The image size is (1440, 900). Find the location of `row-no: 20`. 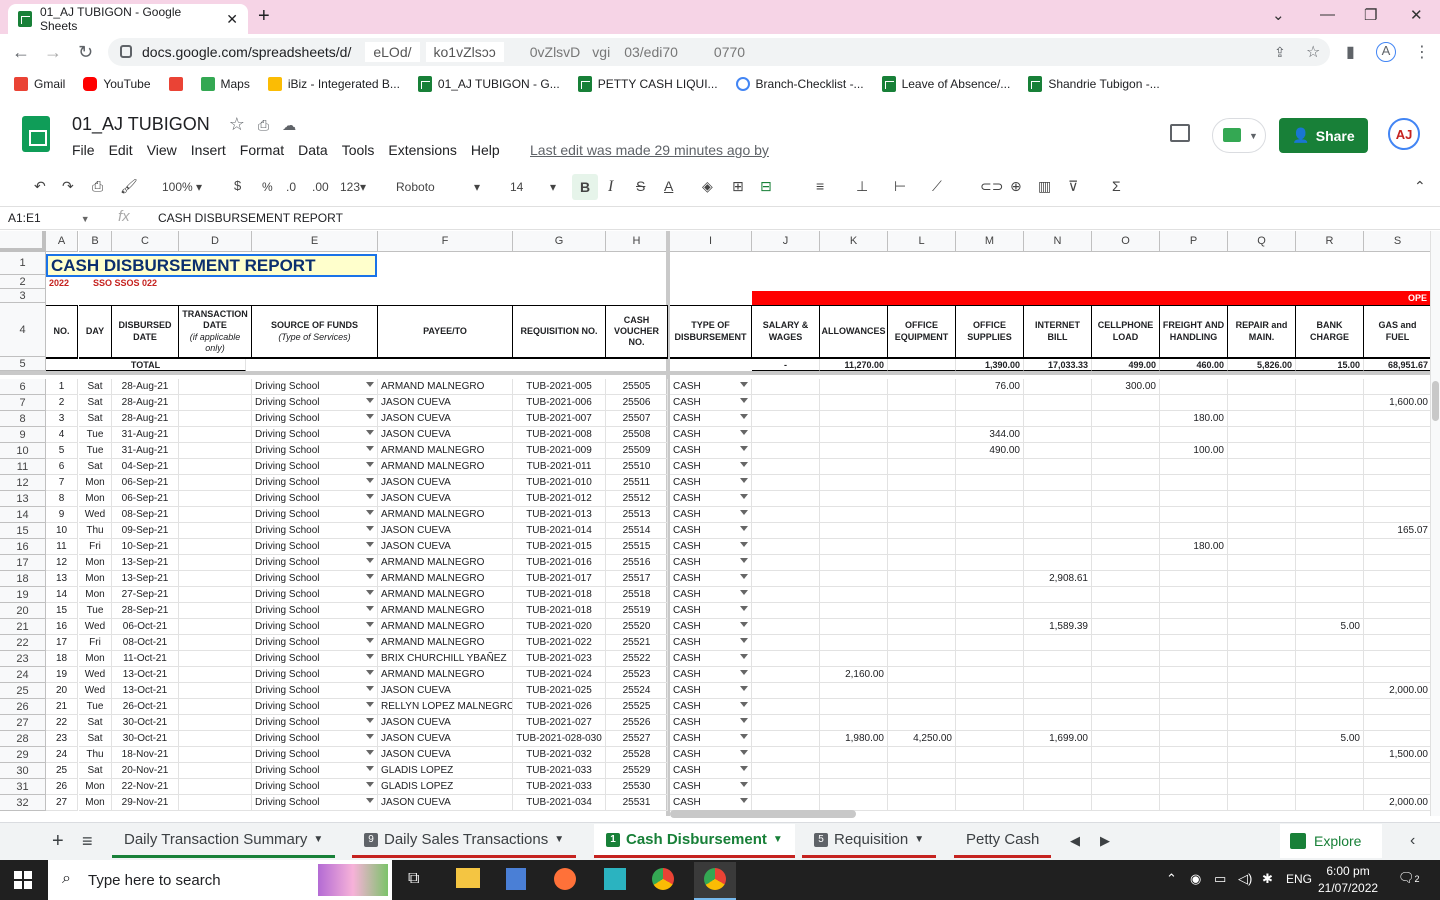

row-no: 20 is located at coordinates (62, 691).